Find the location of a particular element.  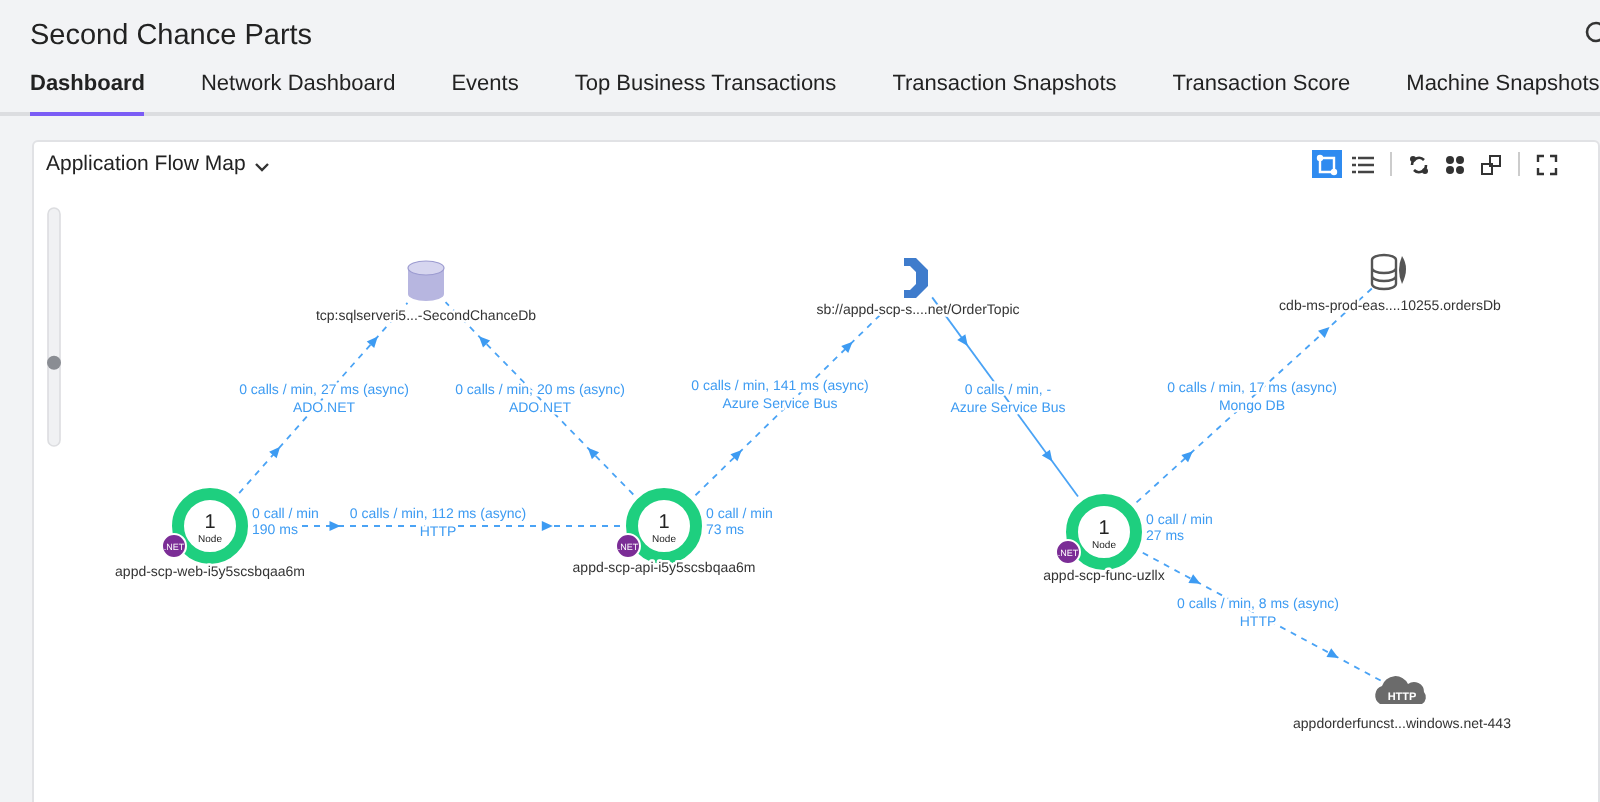

layout-icon is located at coordinates (1491, 164).